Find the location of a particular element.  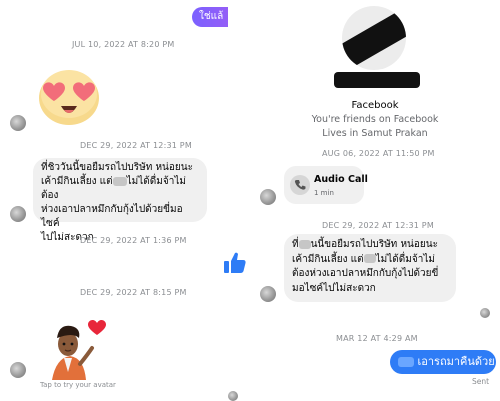

timestamp: JUL 10, 2022 AT 8:20 PM is located at coordinates (123, 44).